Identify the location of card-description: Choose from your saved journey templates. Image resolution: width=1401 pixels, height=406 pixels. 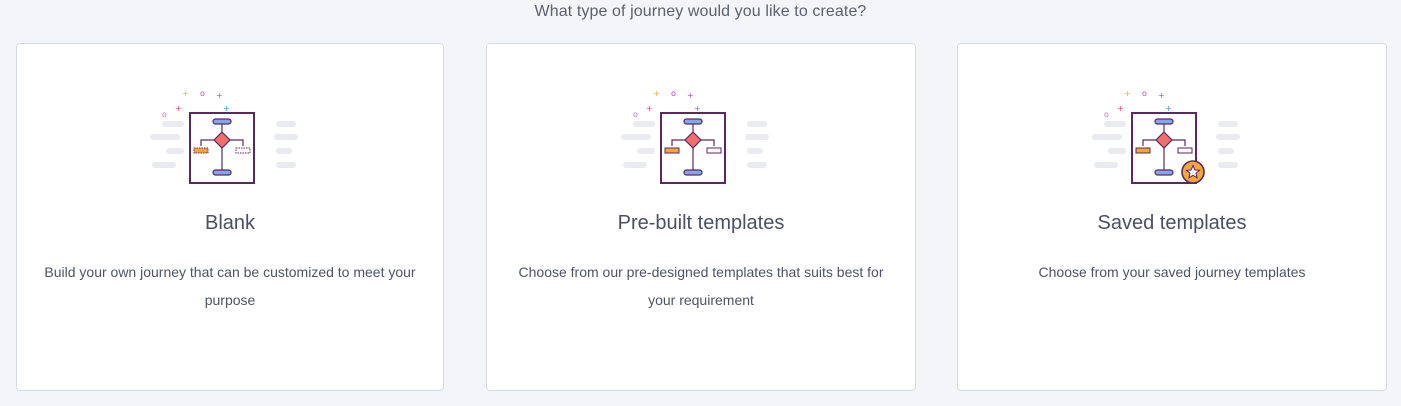
(1172, 272).